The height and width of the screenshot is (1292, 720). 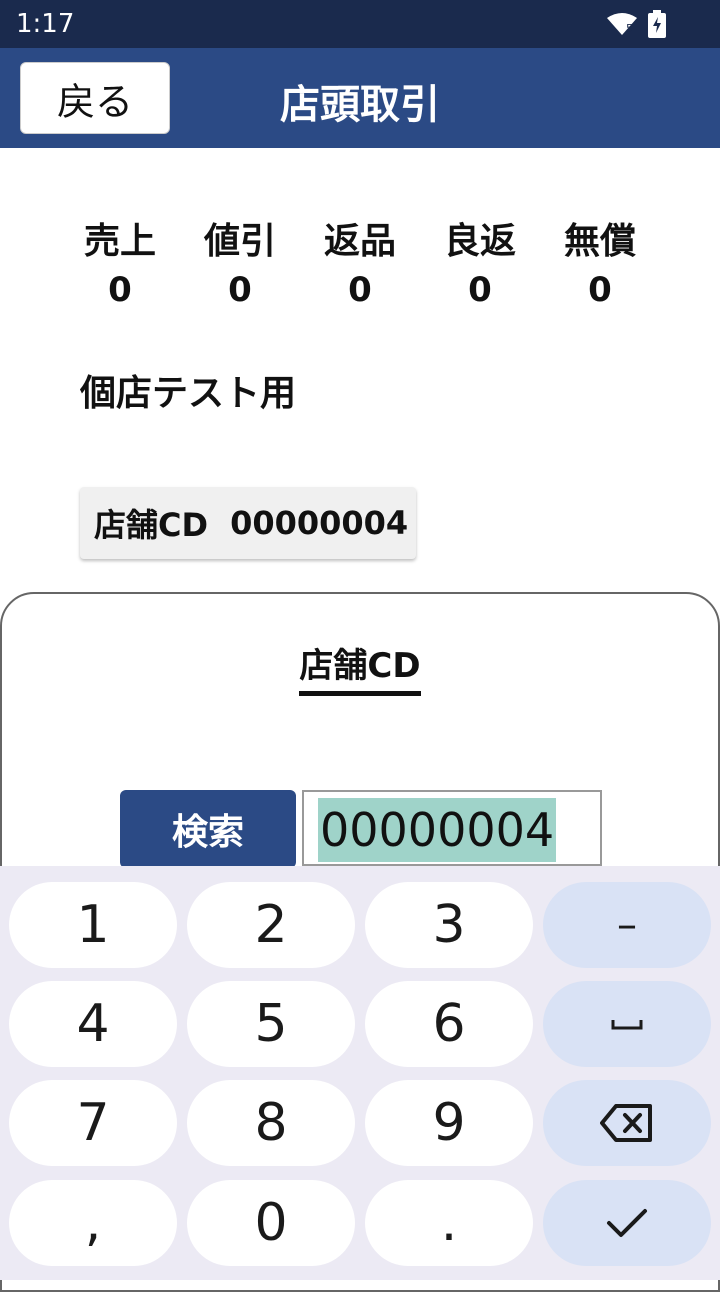 I want to click on counter-free: 無償 0, so click(x=600, y=261).